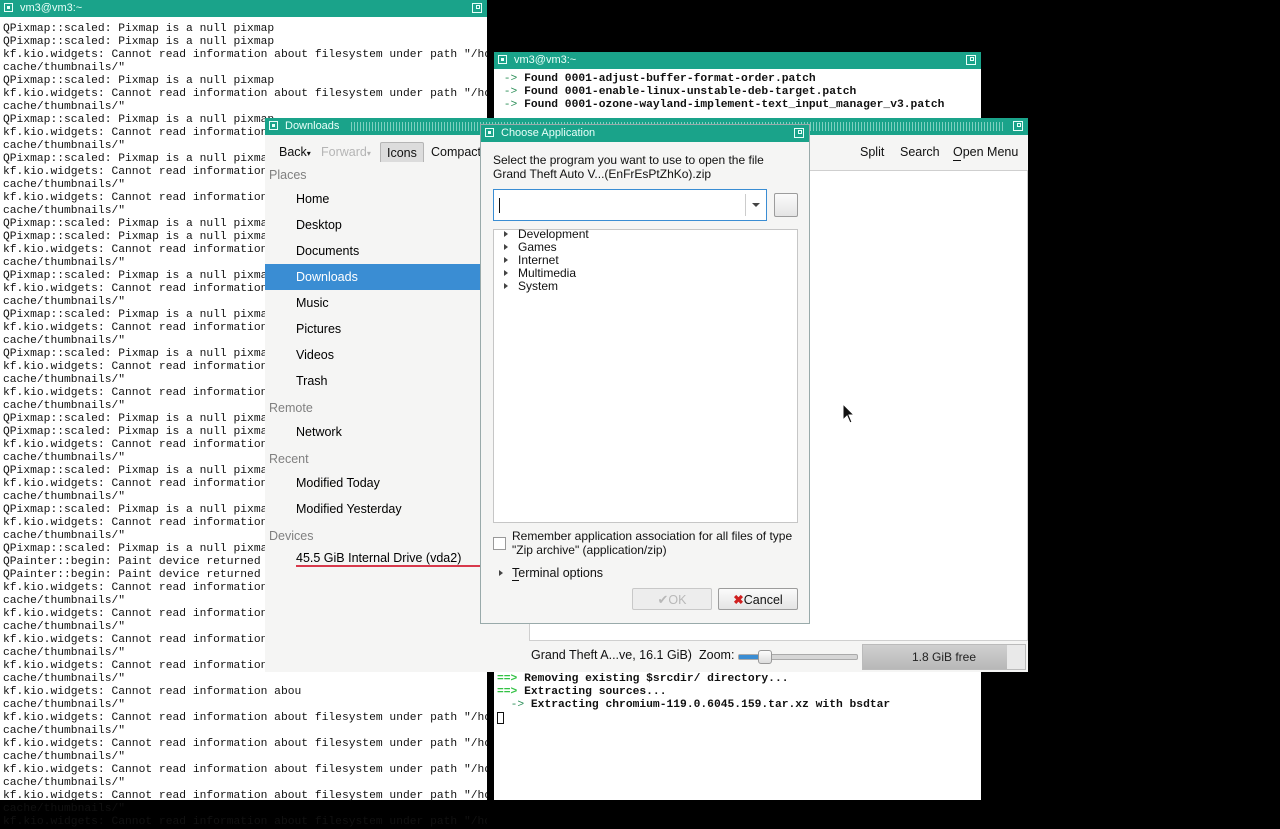 This screenshot has height=829, width=1280. I want to click on sidebar-item-music: Music, so click(373, 303).